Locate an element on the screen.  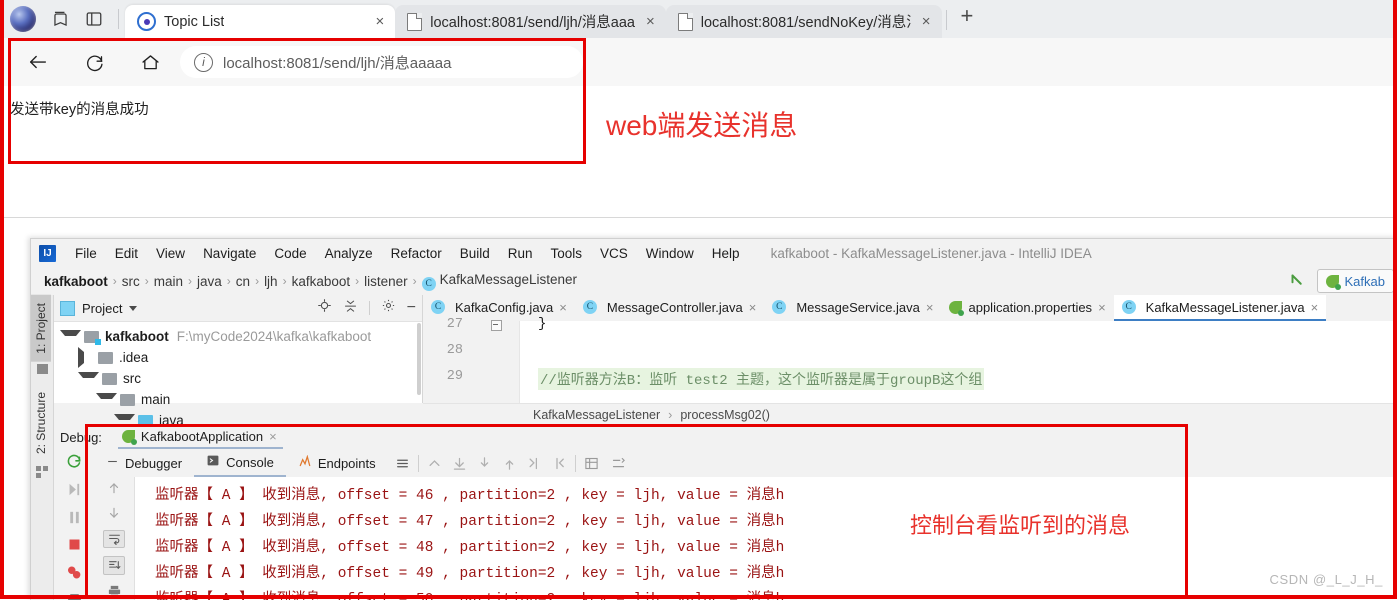
code-text-area: } //监听器方法B：监听 test2 主题，这个监听器是属于groupB这个组 is located at coordinates (958, 359).